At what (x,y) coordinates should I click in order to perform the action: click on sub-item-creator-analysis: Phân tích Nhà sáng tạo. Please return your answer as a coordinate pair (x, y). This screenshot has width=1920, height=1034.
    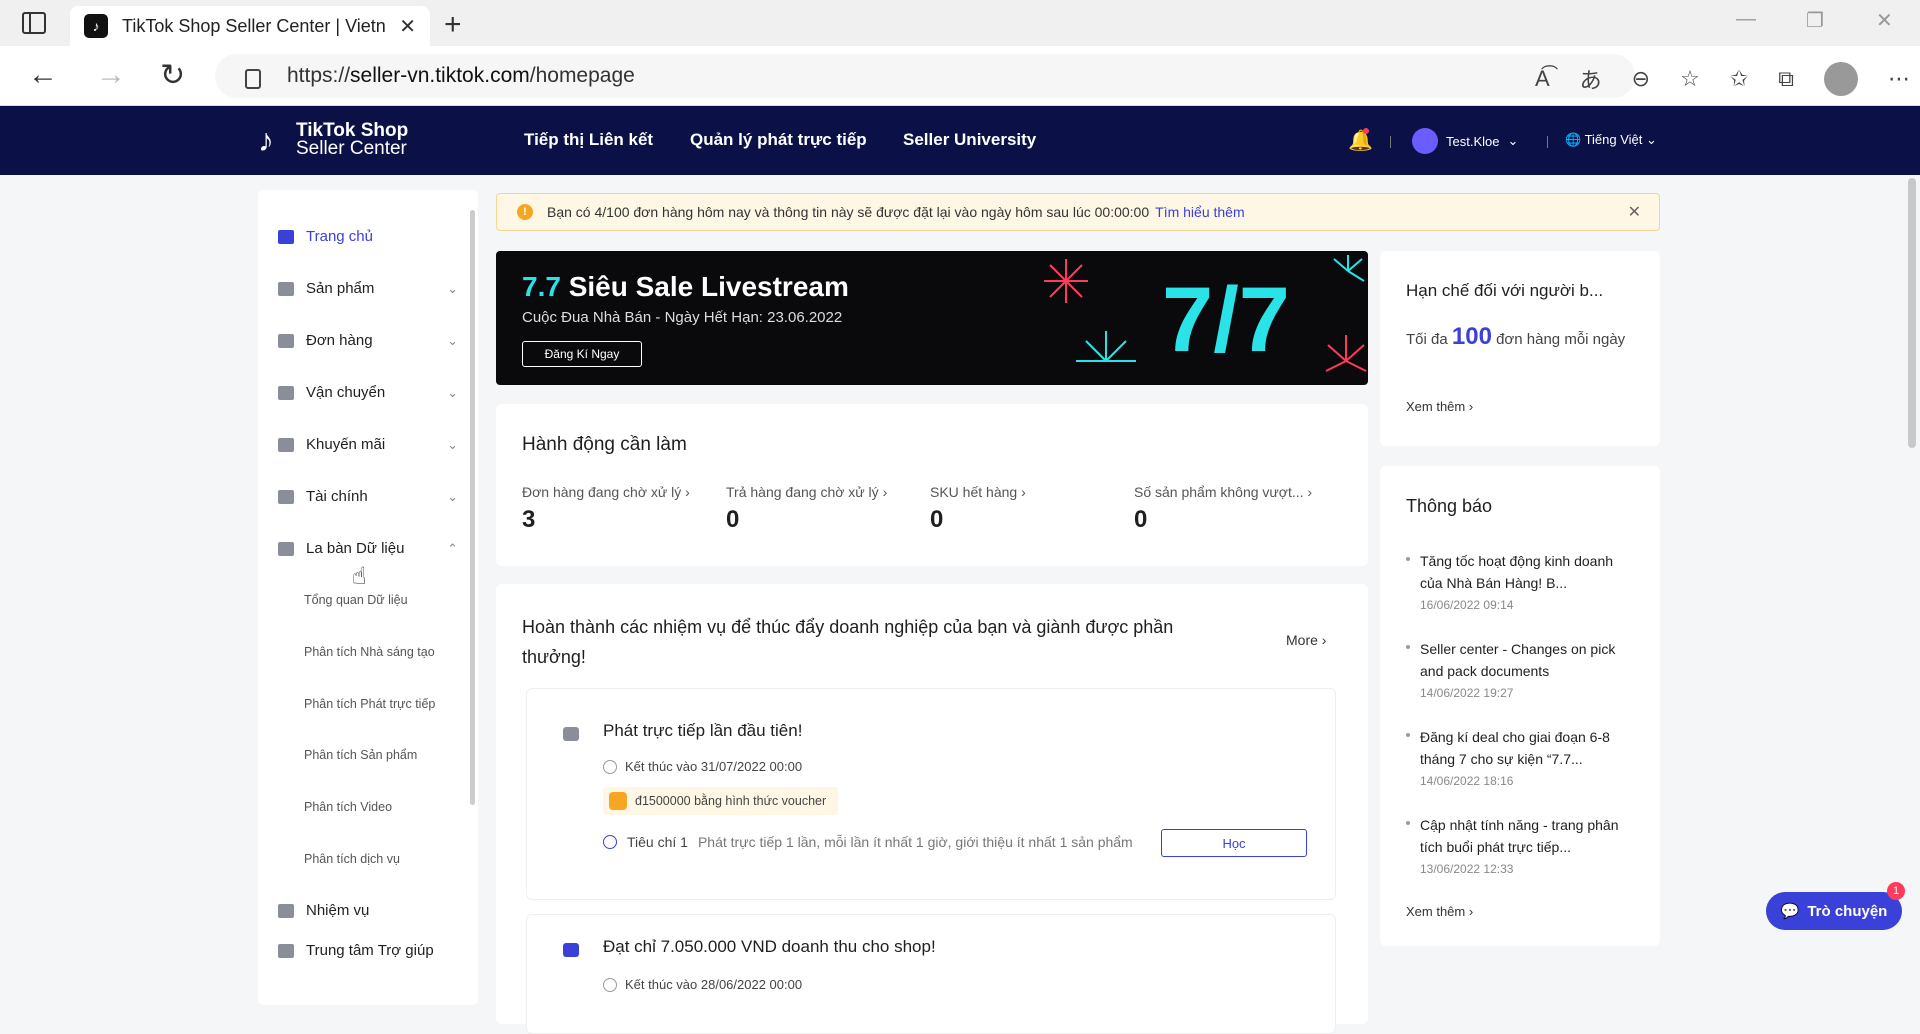
    Looking at the image, I should click on (369, 652).